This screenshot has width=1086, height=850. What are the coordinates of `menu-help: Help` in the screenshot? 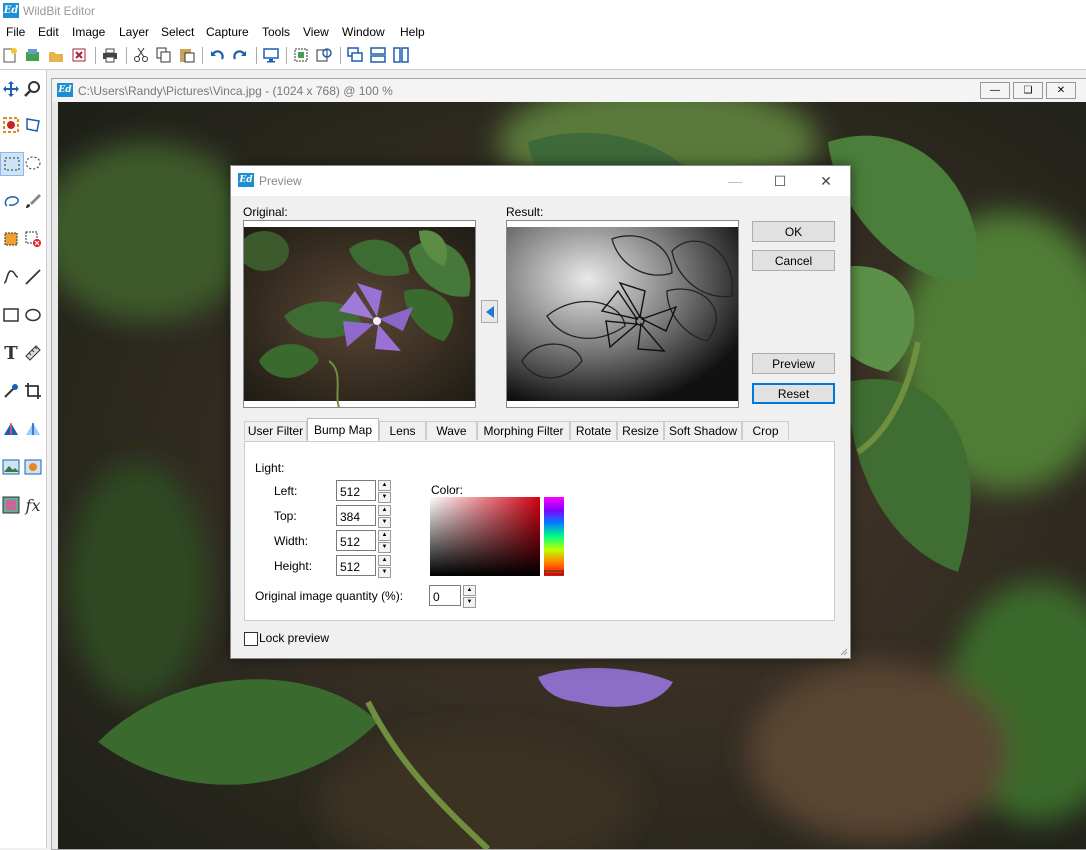 It's located at (412, 32).